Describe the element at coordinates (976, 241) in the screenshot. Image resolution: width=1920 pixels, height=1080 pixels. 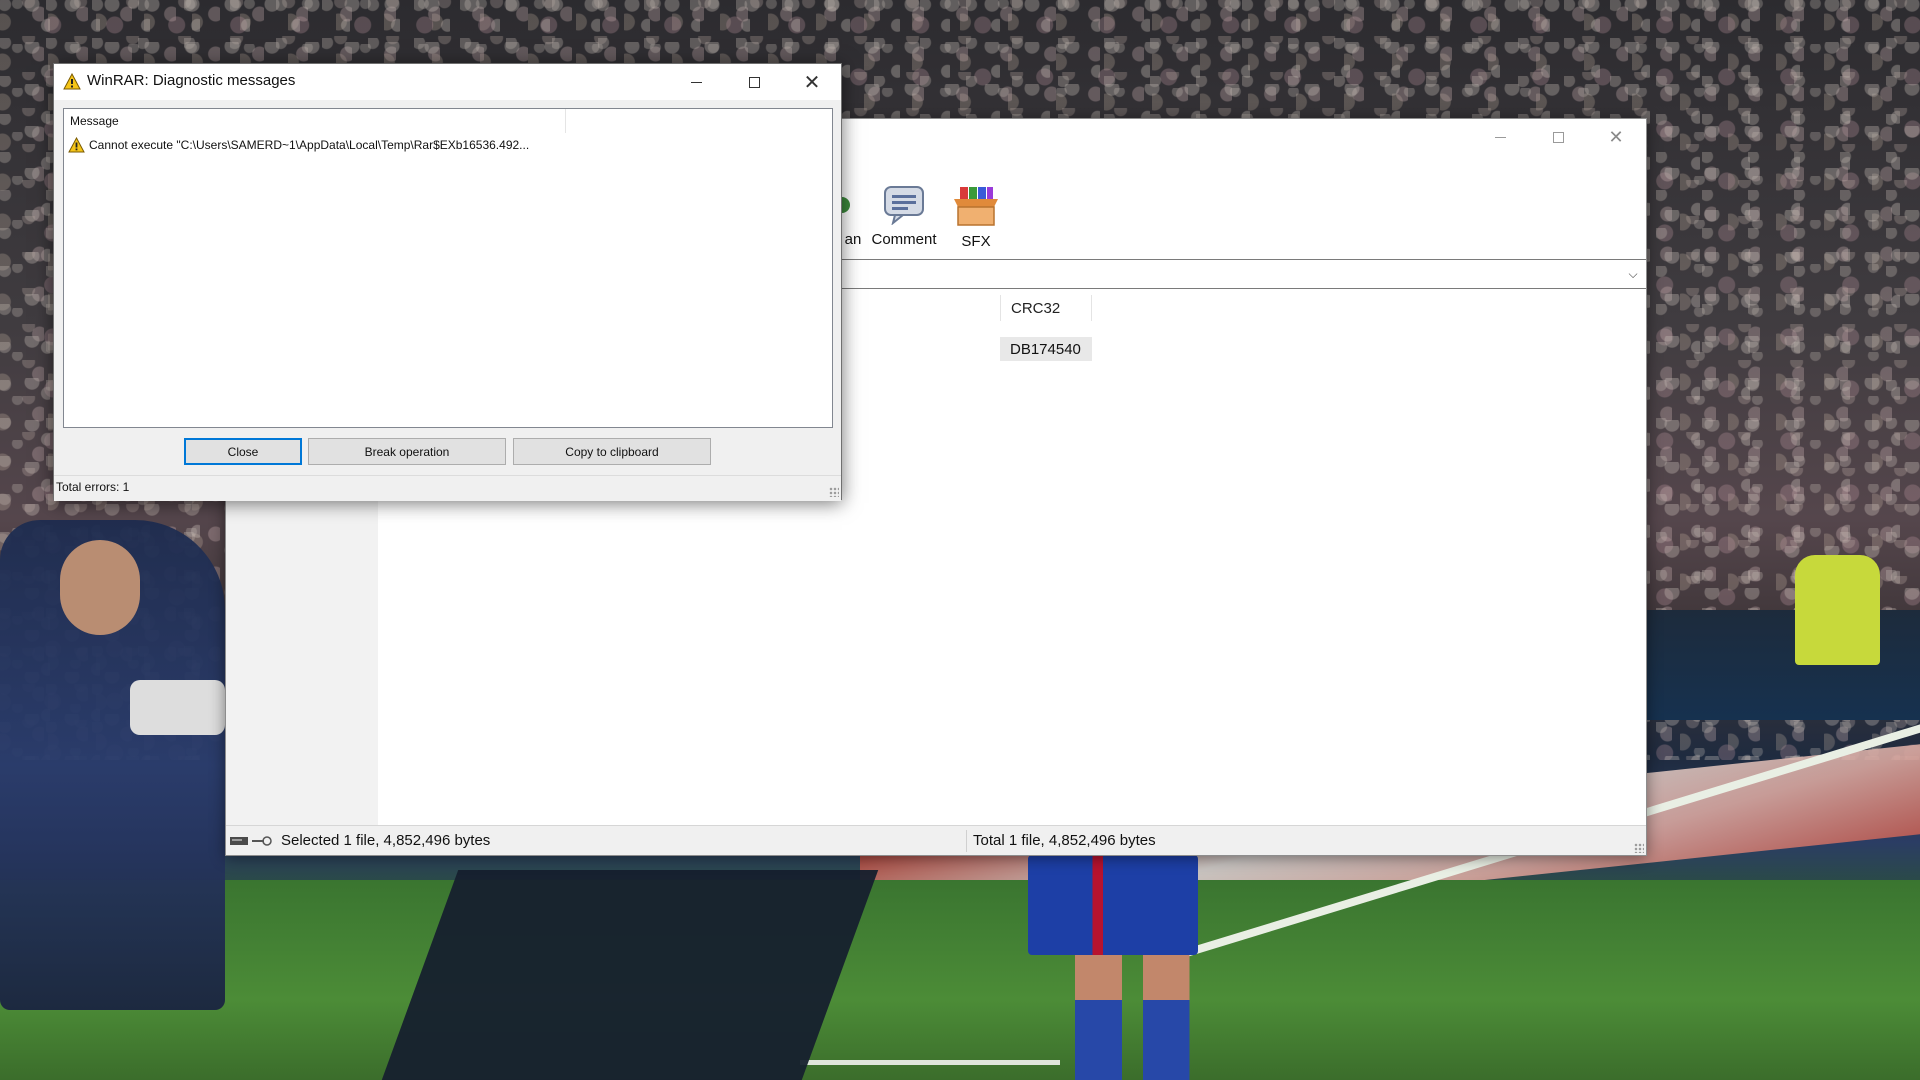
I see `sfx-label: SFX` at that location.